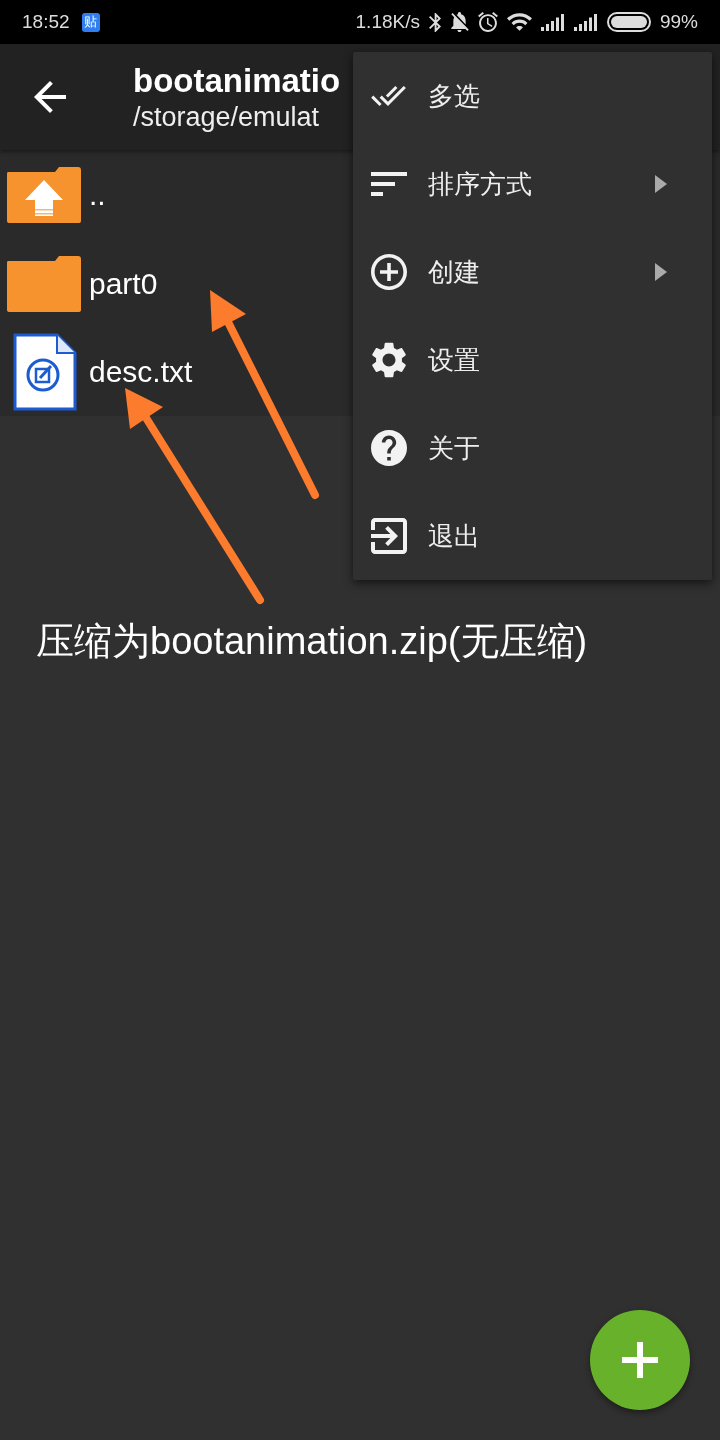 The image size is (720, 1440). What do you see at coordinates (46, 22) in the screenshot?
I see `clock-time: 18:52` at bounding box center [46, 22].